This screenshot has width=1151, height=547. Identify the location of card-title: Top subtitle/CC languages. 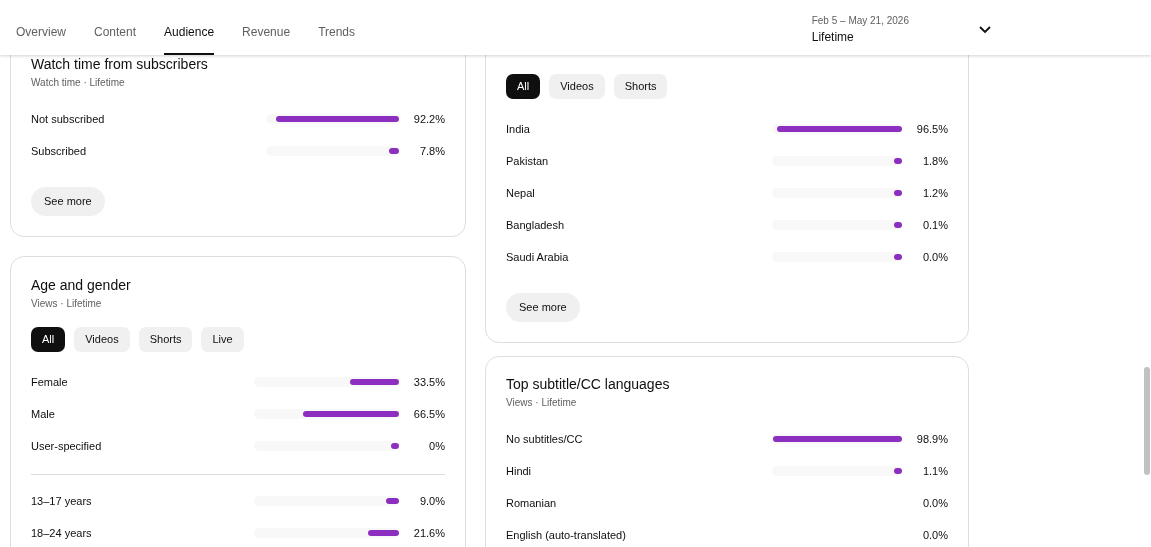
(588, 384).